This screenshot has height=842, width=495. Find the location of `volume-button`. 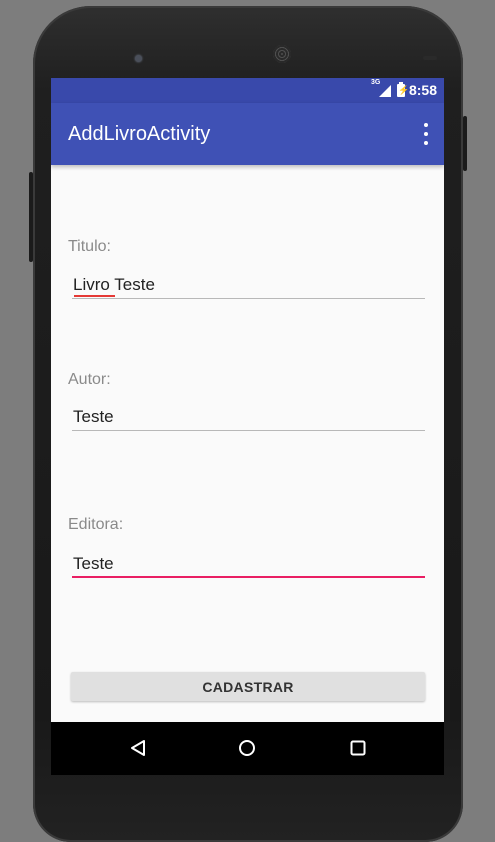

volume-button is located at coordinates (465, 143).